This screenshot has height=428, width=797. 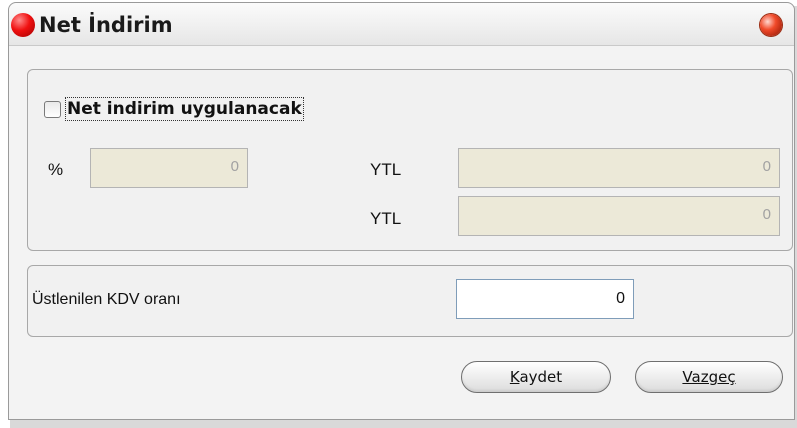 I want to click on cancel-button-label: azgeç, so click(x=713, y=377).